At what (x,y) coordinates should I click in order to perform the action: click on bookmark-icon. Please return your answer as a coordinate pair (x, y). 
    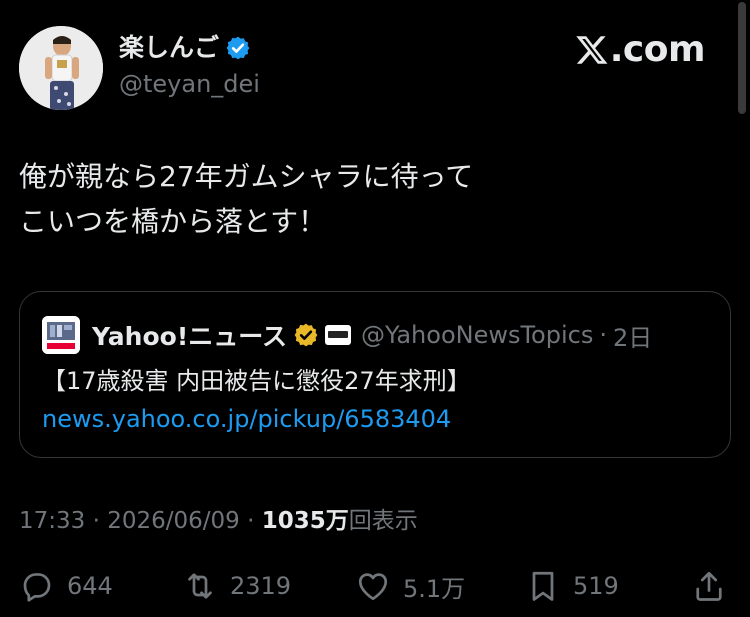
    Looking at the image, I should click on (543, 586).